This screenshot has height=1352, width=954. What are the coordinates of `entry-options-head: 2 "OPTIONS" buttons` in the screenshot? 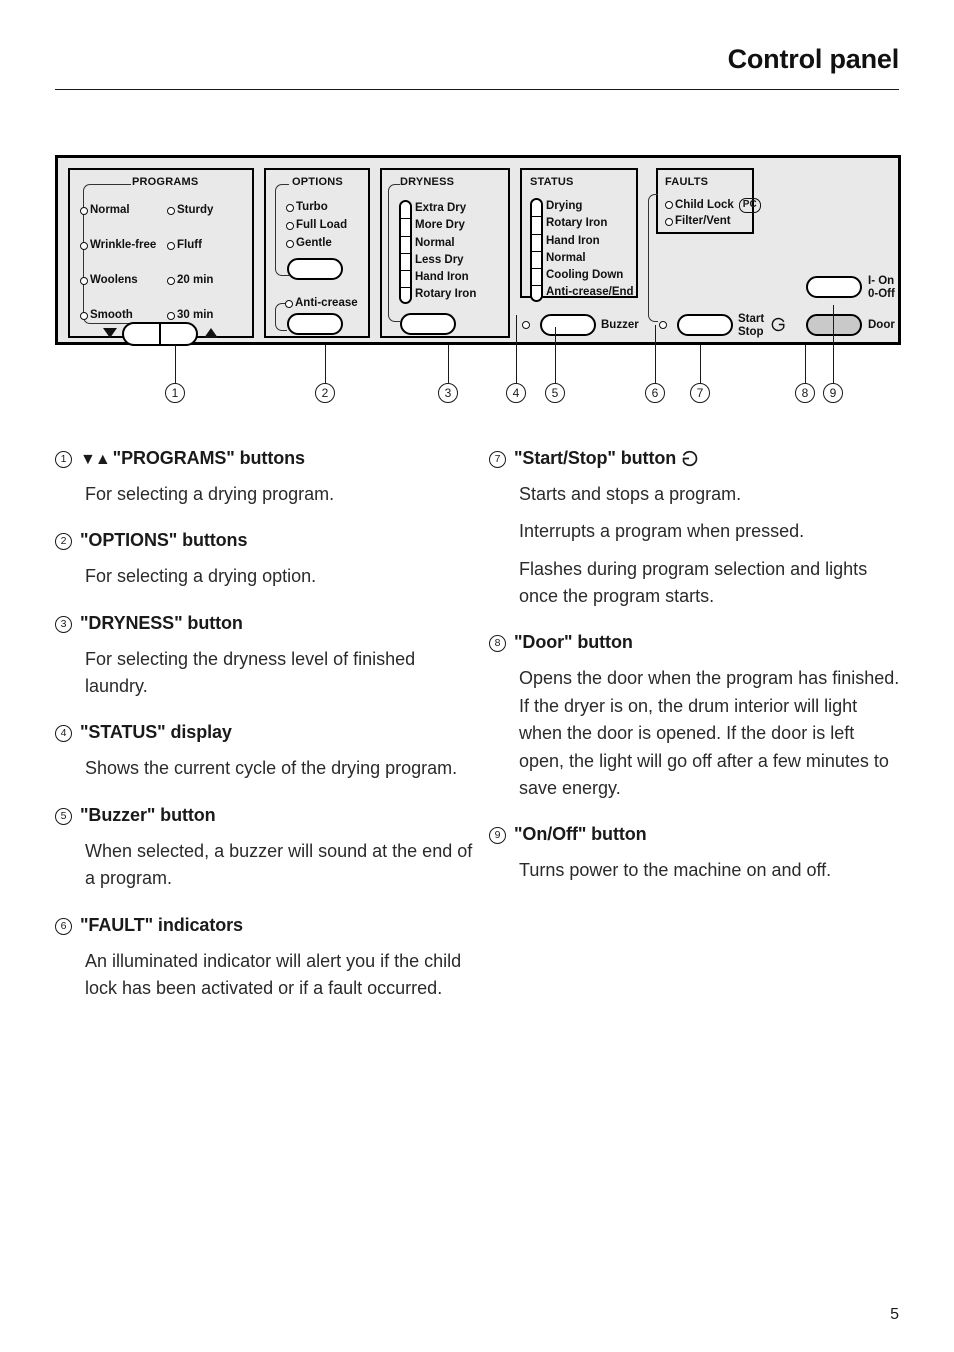 It's located at (264, 541).